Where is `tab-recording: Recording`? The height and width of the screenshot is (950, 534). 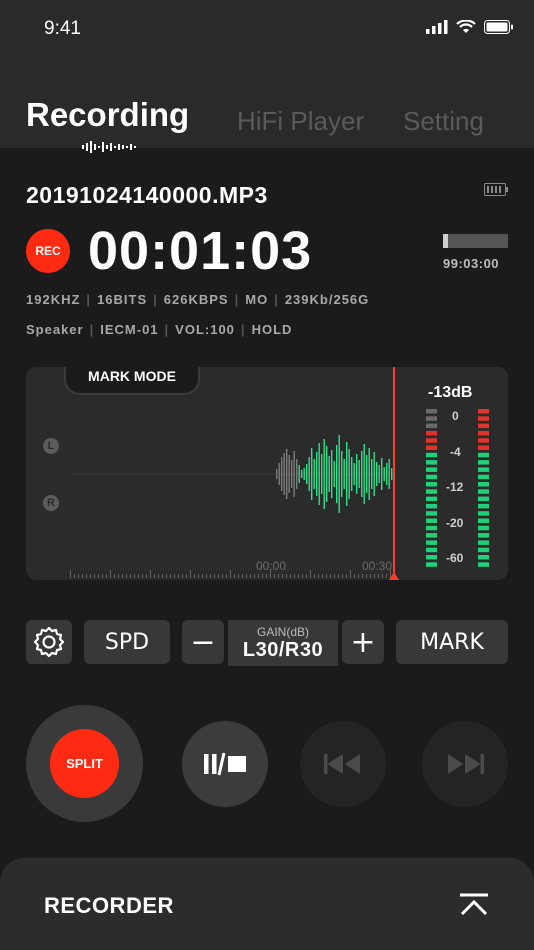
tab-recording: Recording is located at coordinates (107, 115).